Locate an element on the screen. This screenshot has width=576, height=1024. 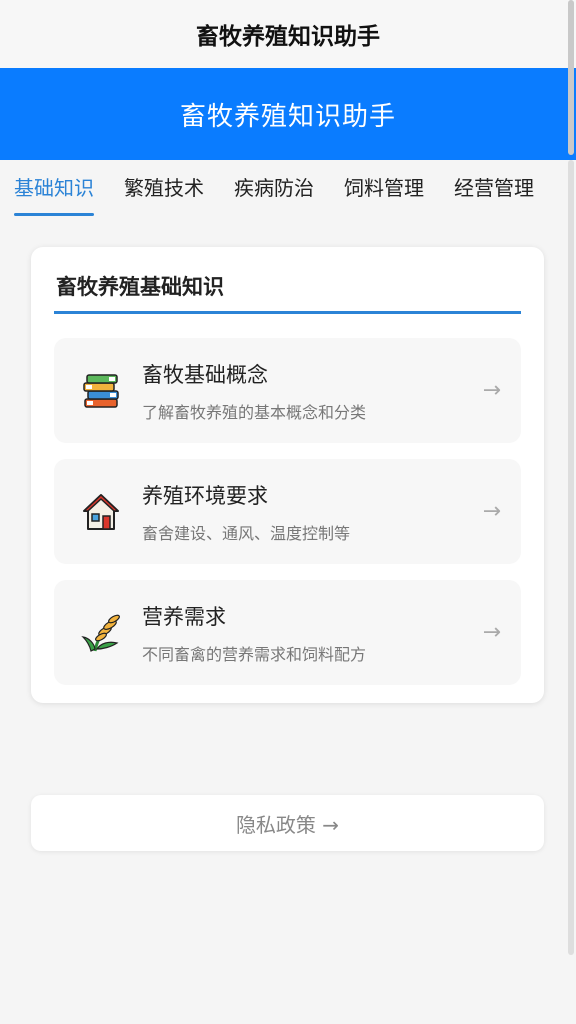
header-banner: 畜牧养殖知识助手 is located at coordinates (288, 114).